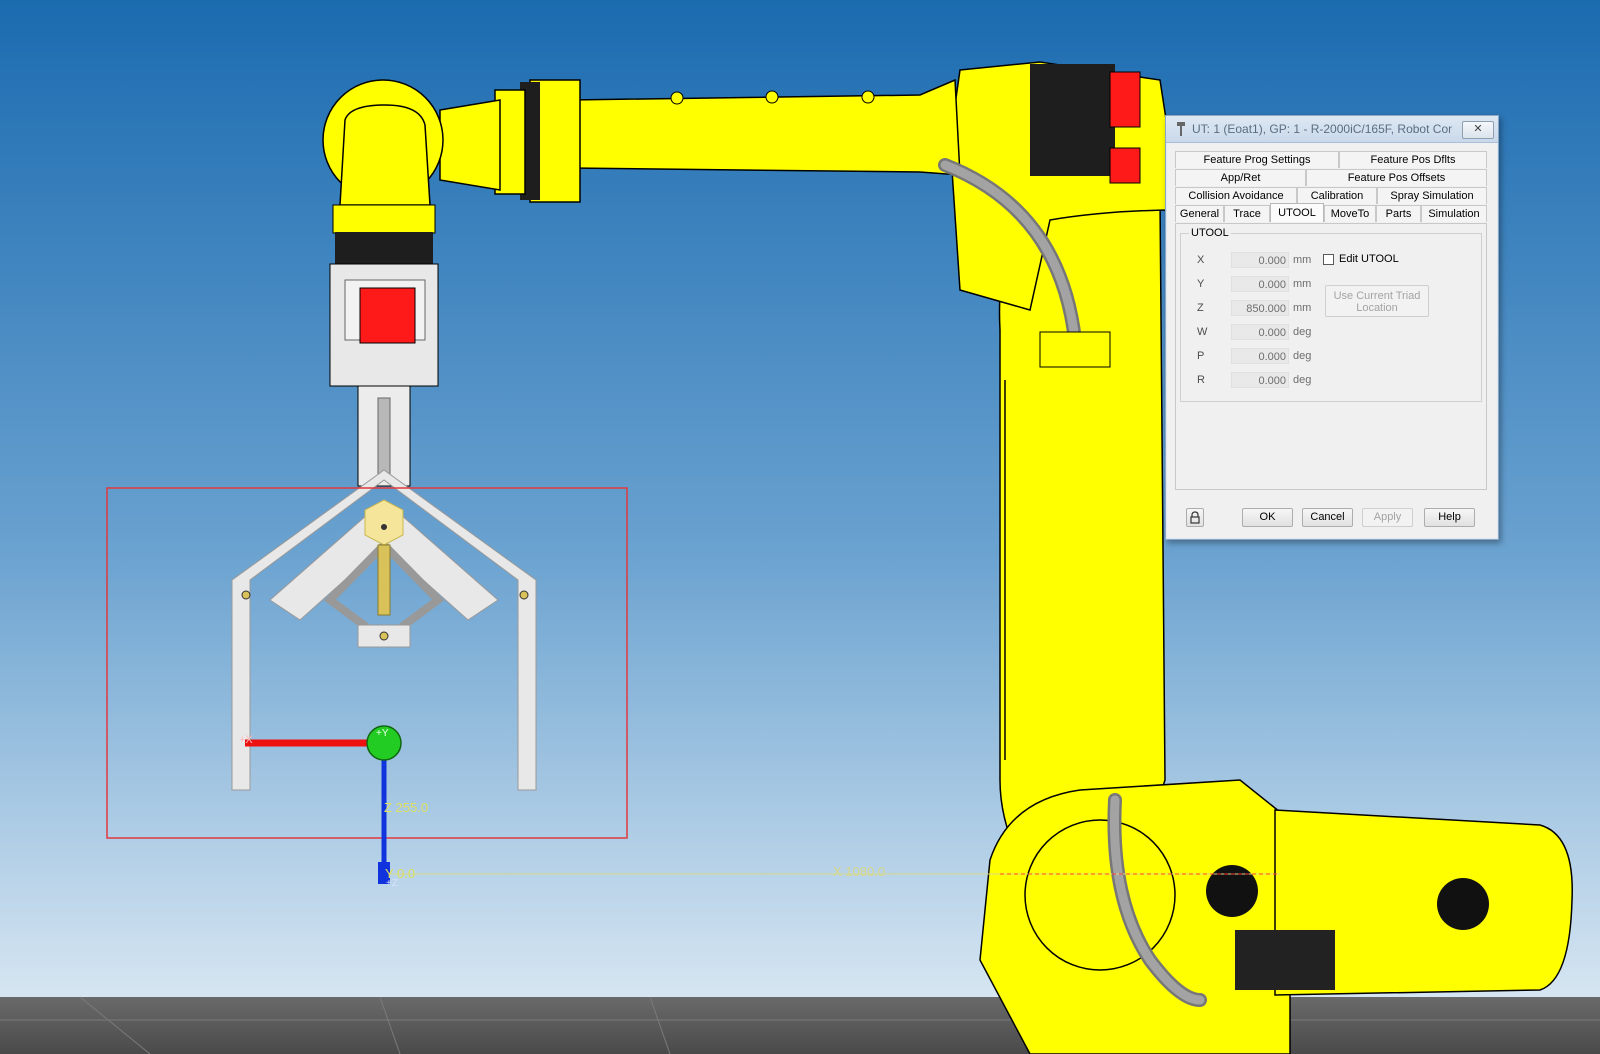  Describe the element at coordinates (1302, 284) in the screenshot. I see `field-unit-y: mm` at that location.